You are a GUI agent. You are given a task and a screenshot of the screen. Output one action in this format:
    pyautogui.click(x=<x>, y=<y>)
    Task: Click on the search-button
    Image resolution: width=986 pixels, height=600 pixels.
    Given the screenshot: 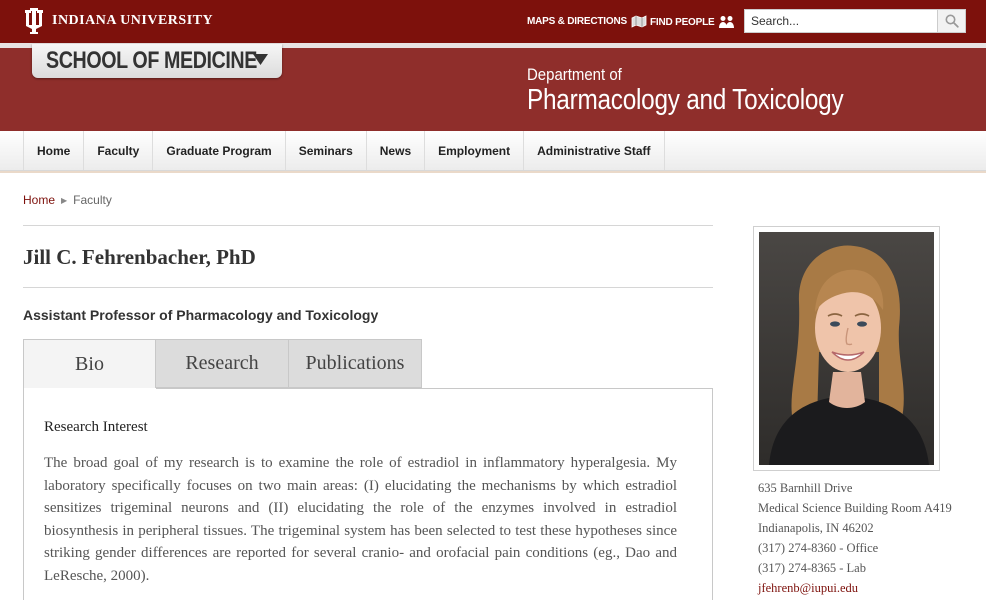 What is the action you would take?
    pyautogui.click(x=951, y=21)
    